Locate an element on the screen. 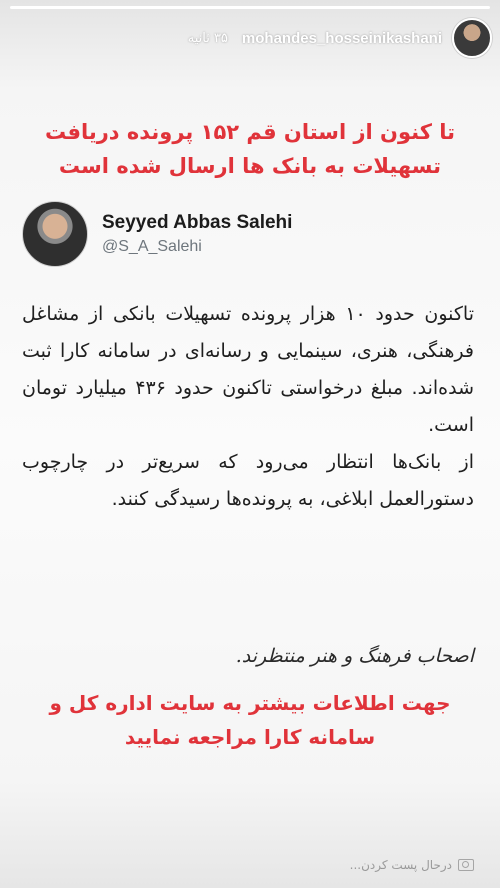 The height and width of the screenshot is (888, 500). headline-line-2: تسهیلات به بانک ها ارسال شده است is located at coordinates (250, 166).